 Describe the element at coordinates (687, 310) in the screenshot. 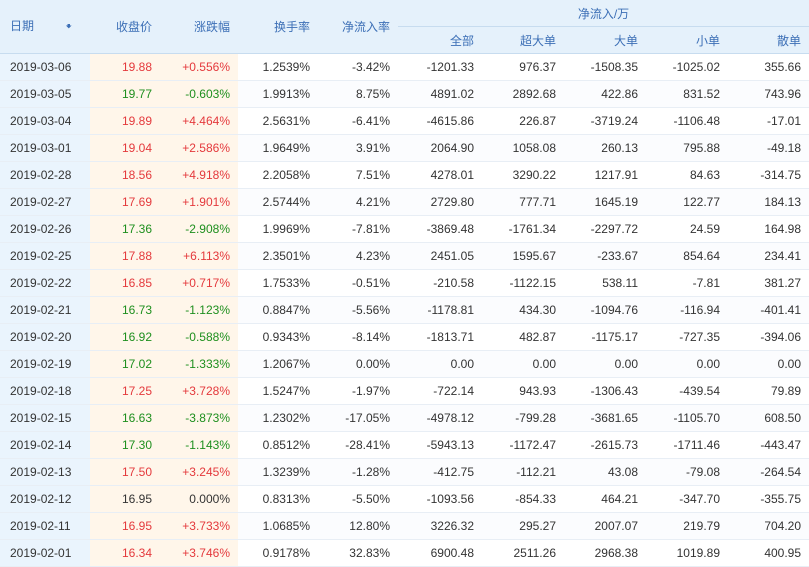

I see `netflow-small-cell: -116.94` at that location.